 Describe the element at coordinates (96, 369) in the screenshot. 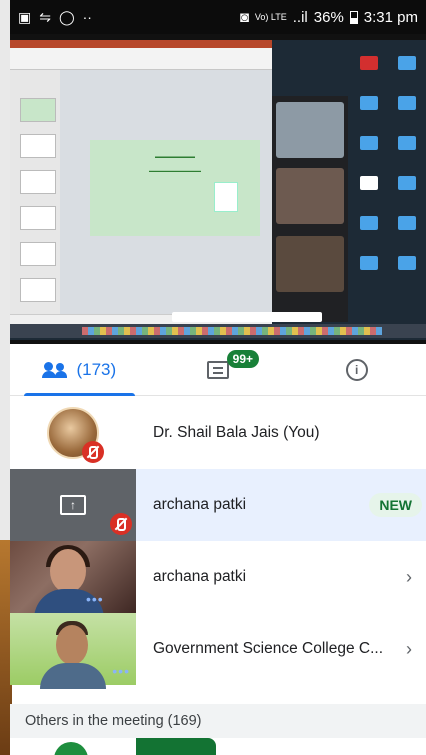

I see `people-count: (173)` at that location.